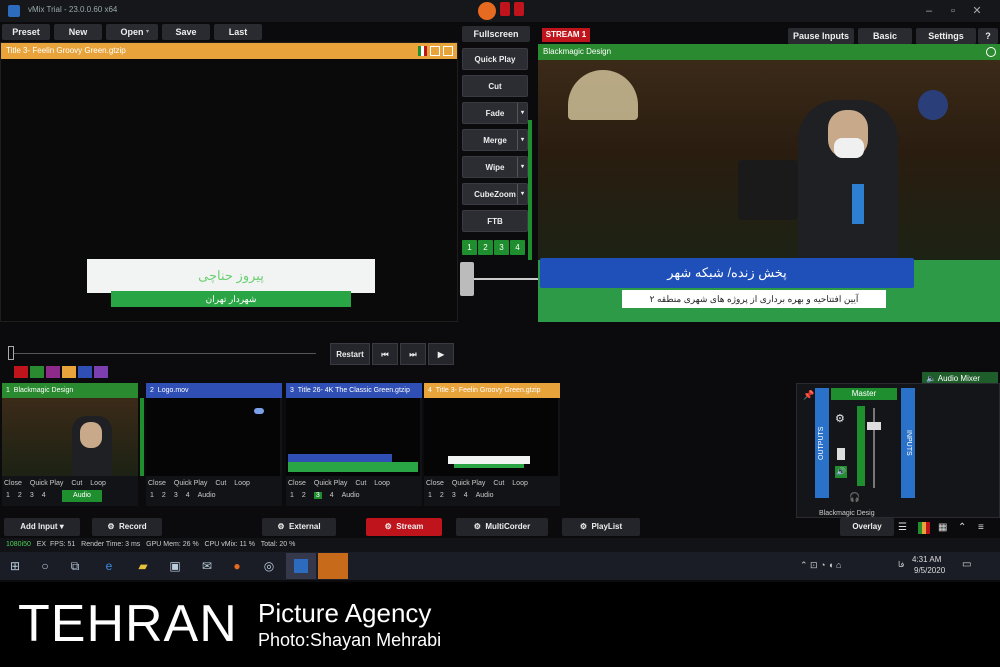 The width and height of the screenshot is (1000, 667). I want to click on file-explorer-icon: ▰, so click(143, 566).